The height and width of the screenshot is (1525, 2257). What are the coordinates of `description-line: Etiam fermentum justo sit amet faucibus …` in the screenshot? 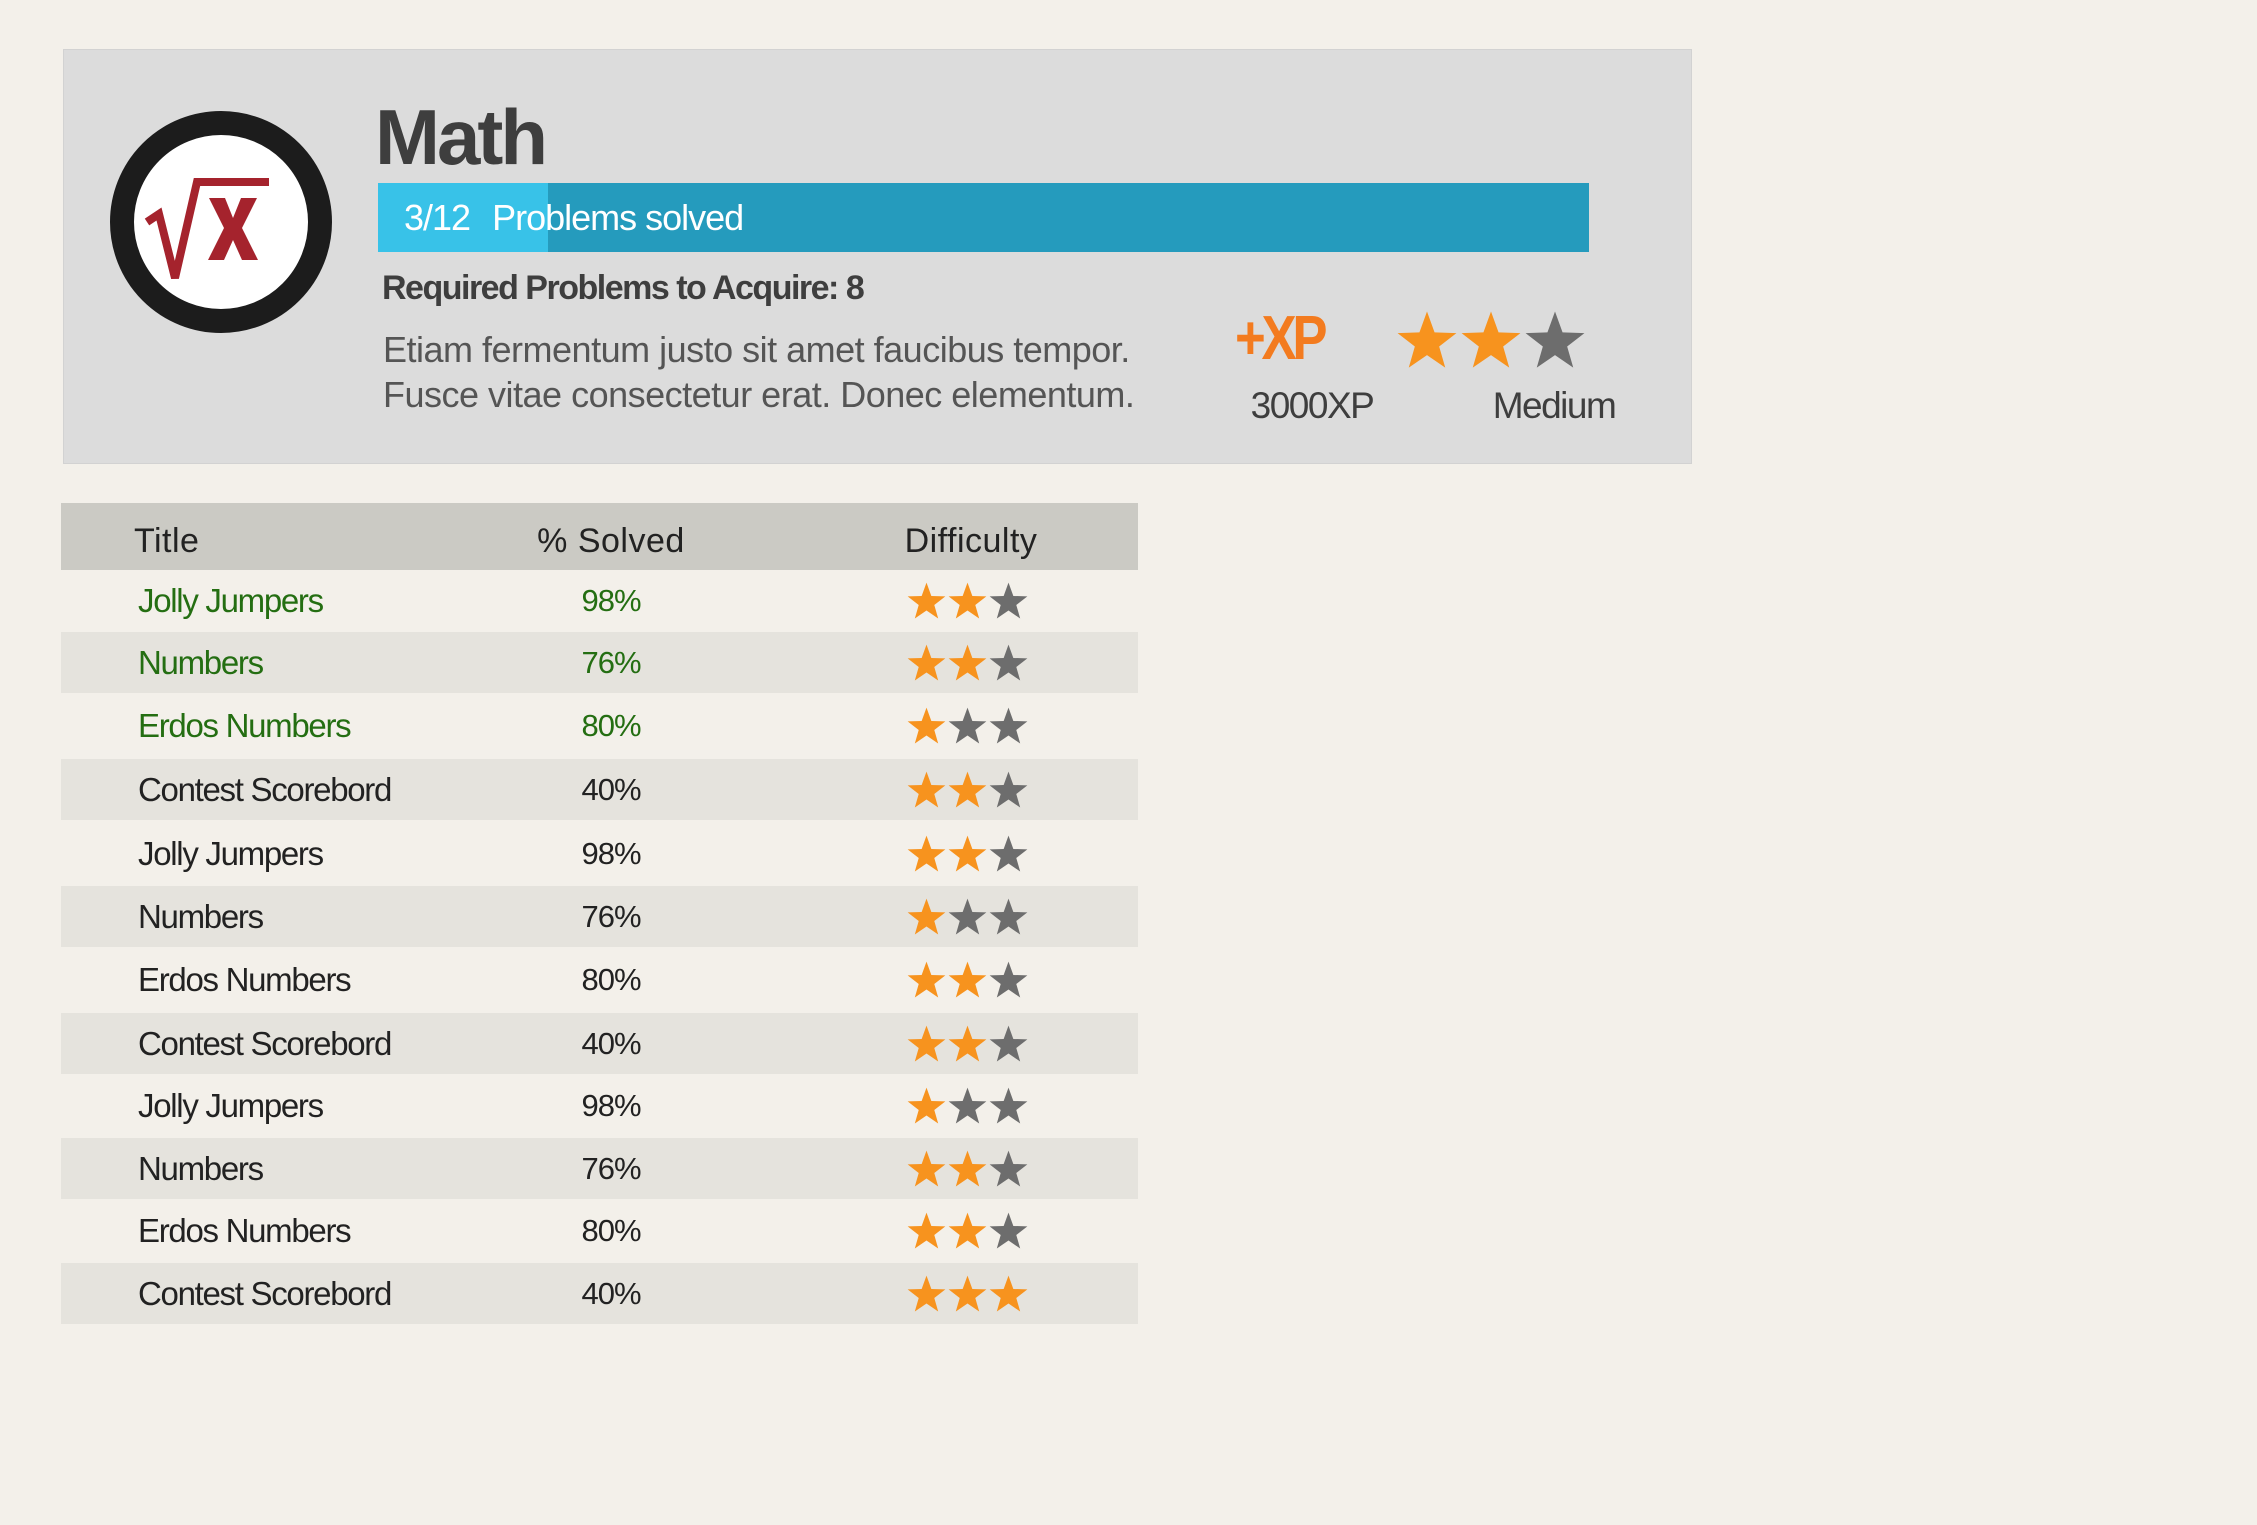 It's located at (756, 349).